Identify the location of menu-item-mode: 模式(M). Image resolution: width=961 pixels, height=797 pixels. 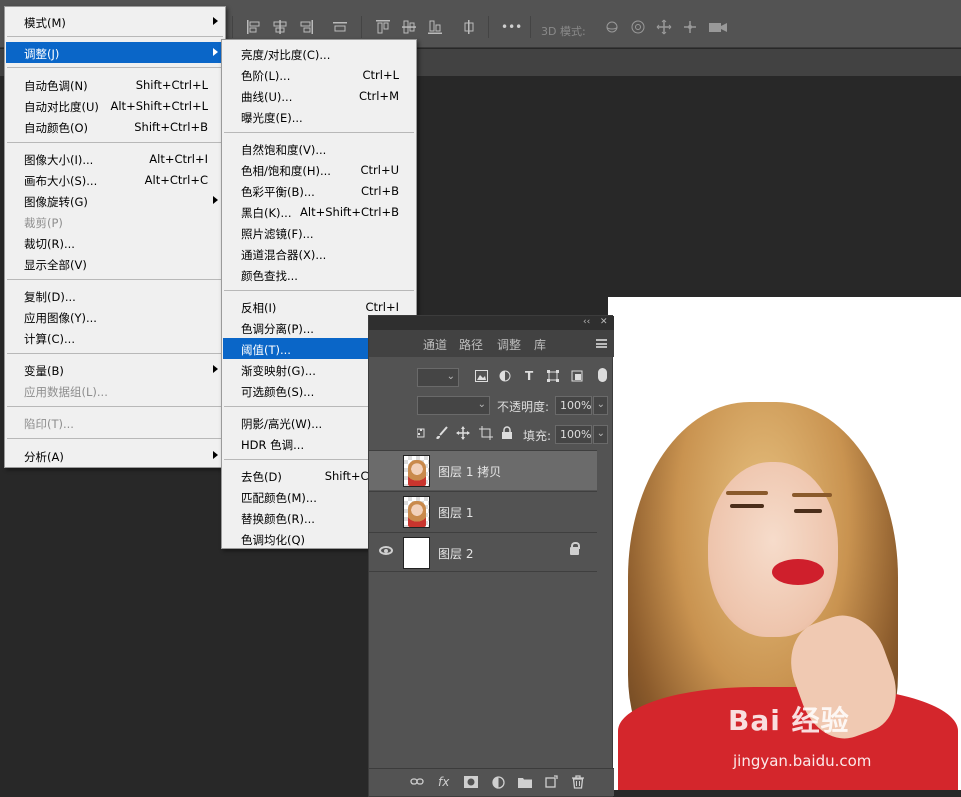
(115, 21).